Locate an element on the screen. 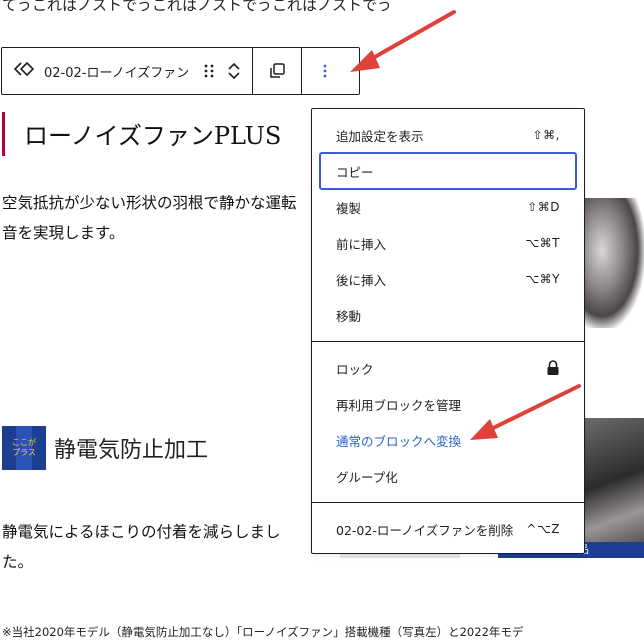  block-toolbar: 02-02-ローノイズファン is located at coordinates (180, 71).